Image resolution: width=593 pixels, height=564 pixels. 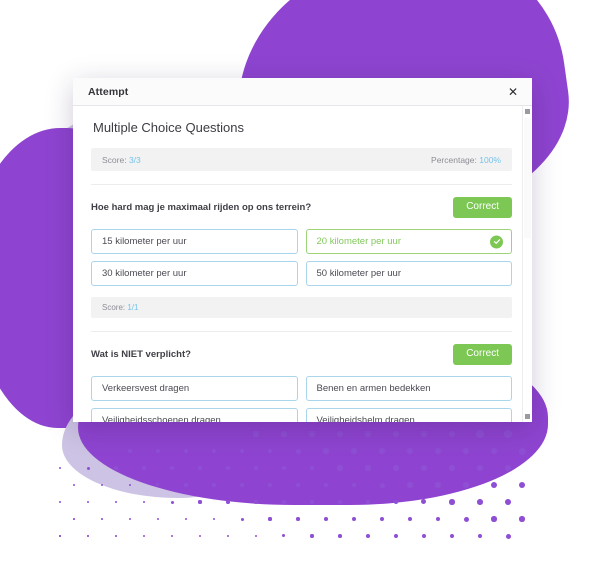 I want to click on scroll-up-arrow-icon, so click(x=527, y=111).